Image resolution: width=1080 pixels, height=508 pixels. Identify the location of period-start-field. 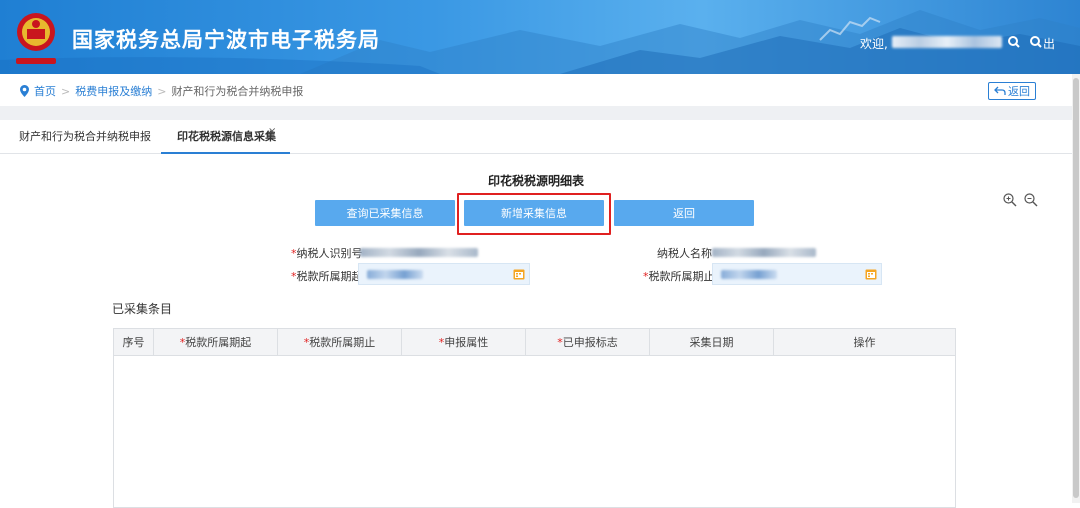
(444, 274).